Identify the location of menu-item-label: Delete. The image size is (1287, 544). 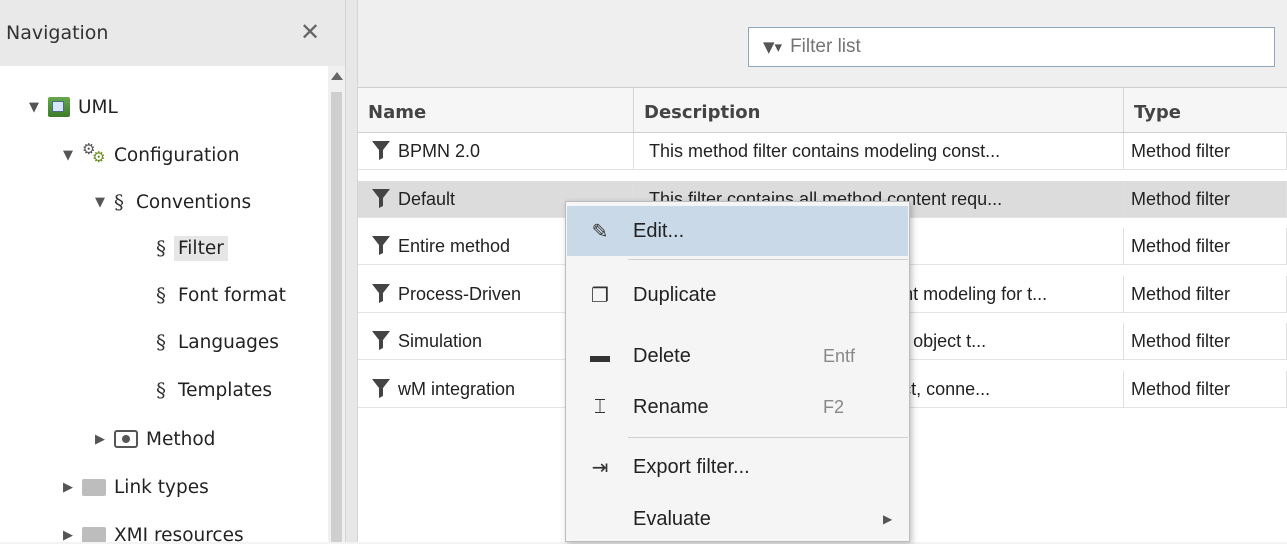
(662, 355).